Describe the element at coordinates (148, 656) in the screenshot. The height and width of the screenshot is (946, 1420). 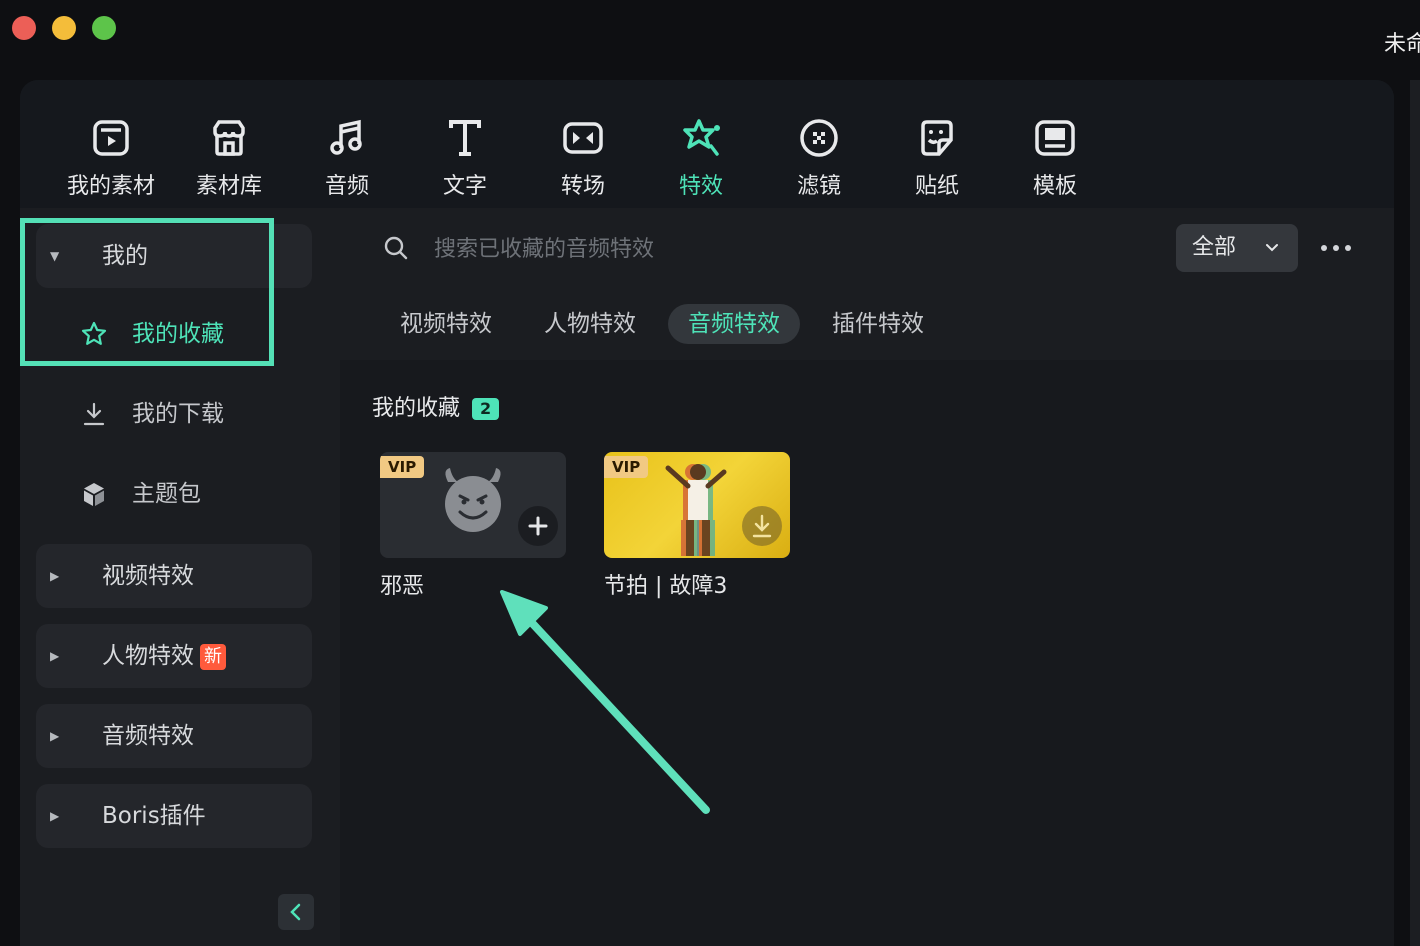
I see `group-label-text: 人物特效` at that location.